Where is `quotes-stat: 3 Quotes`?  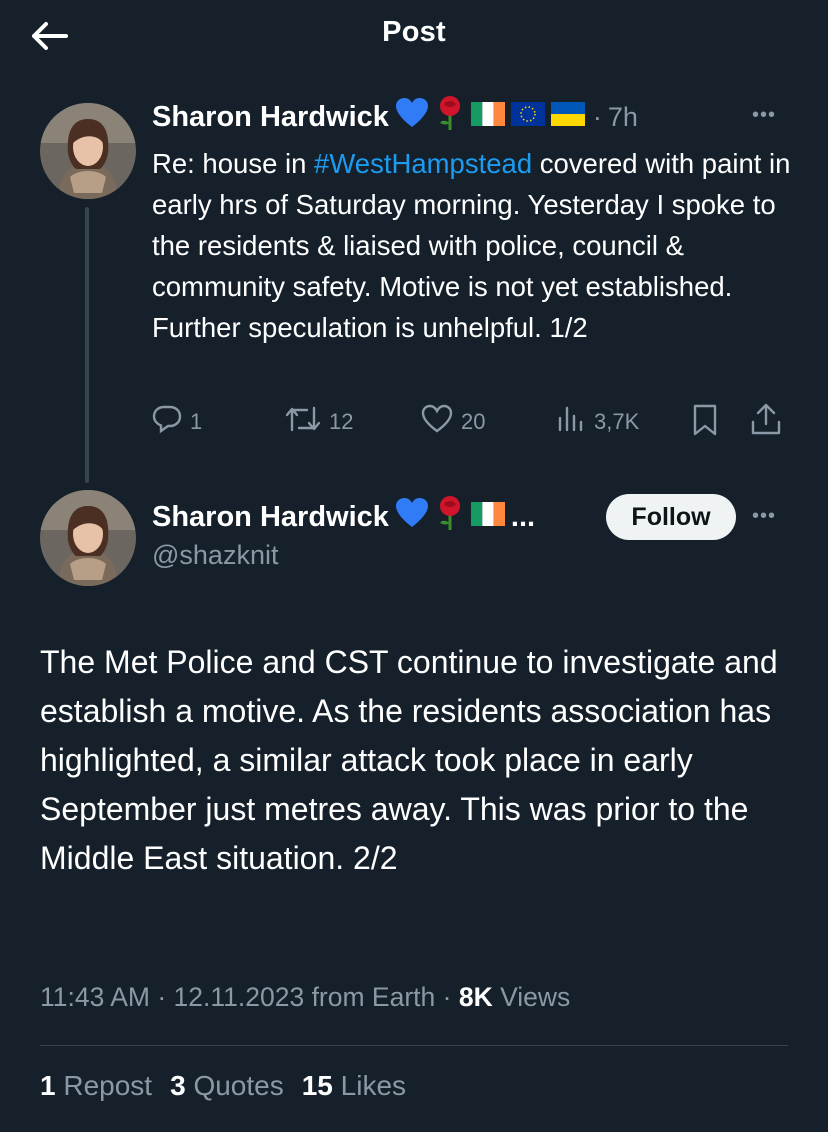 quotes-stat: 3 Quotes is located at coordinates (227, 1086).